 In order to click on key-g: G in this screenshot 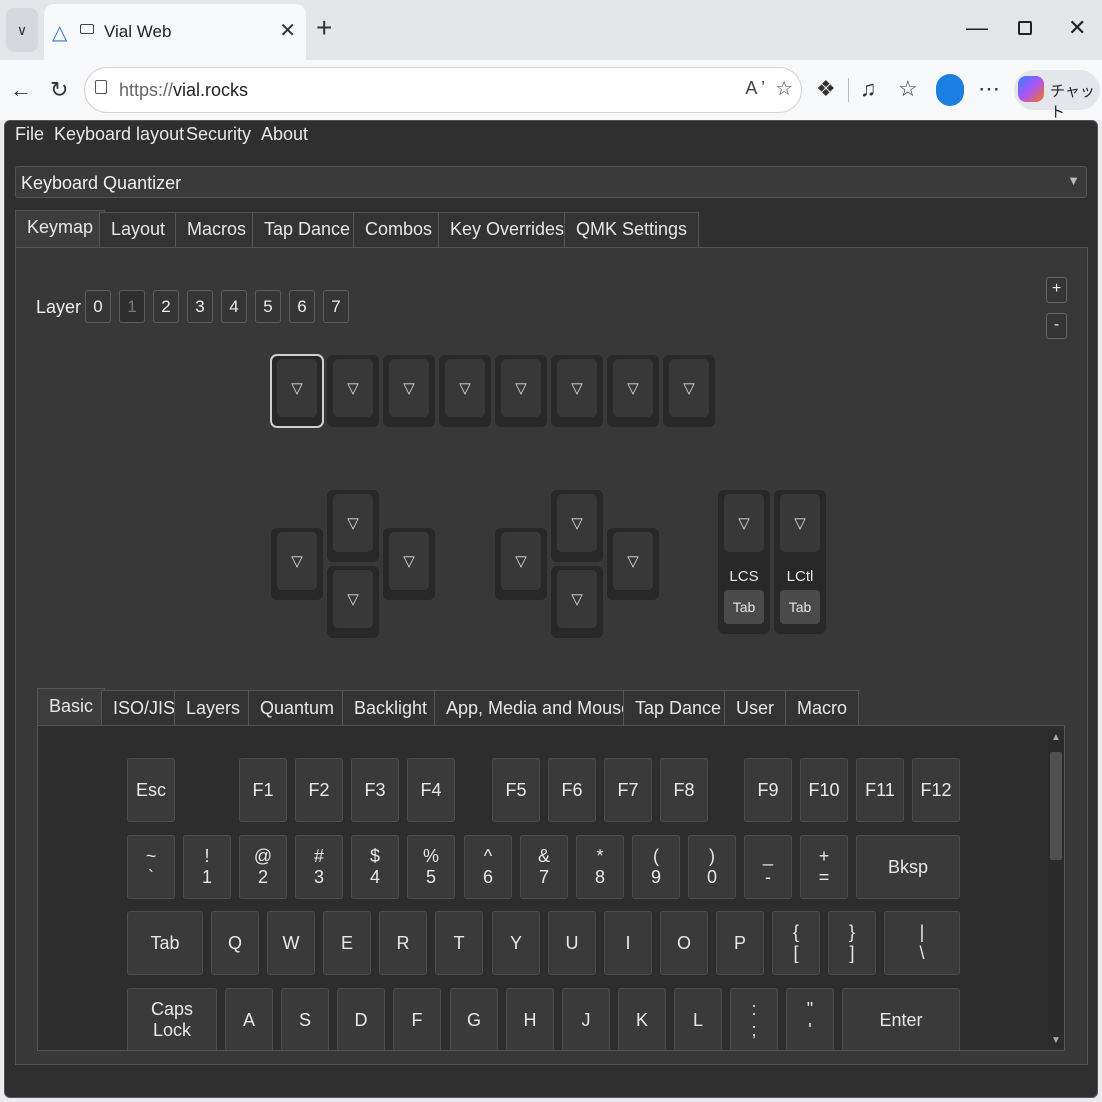, I will do `click(474, 1020)`.